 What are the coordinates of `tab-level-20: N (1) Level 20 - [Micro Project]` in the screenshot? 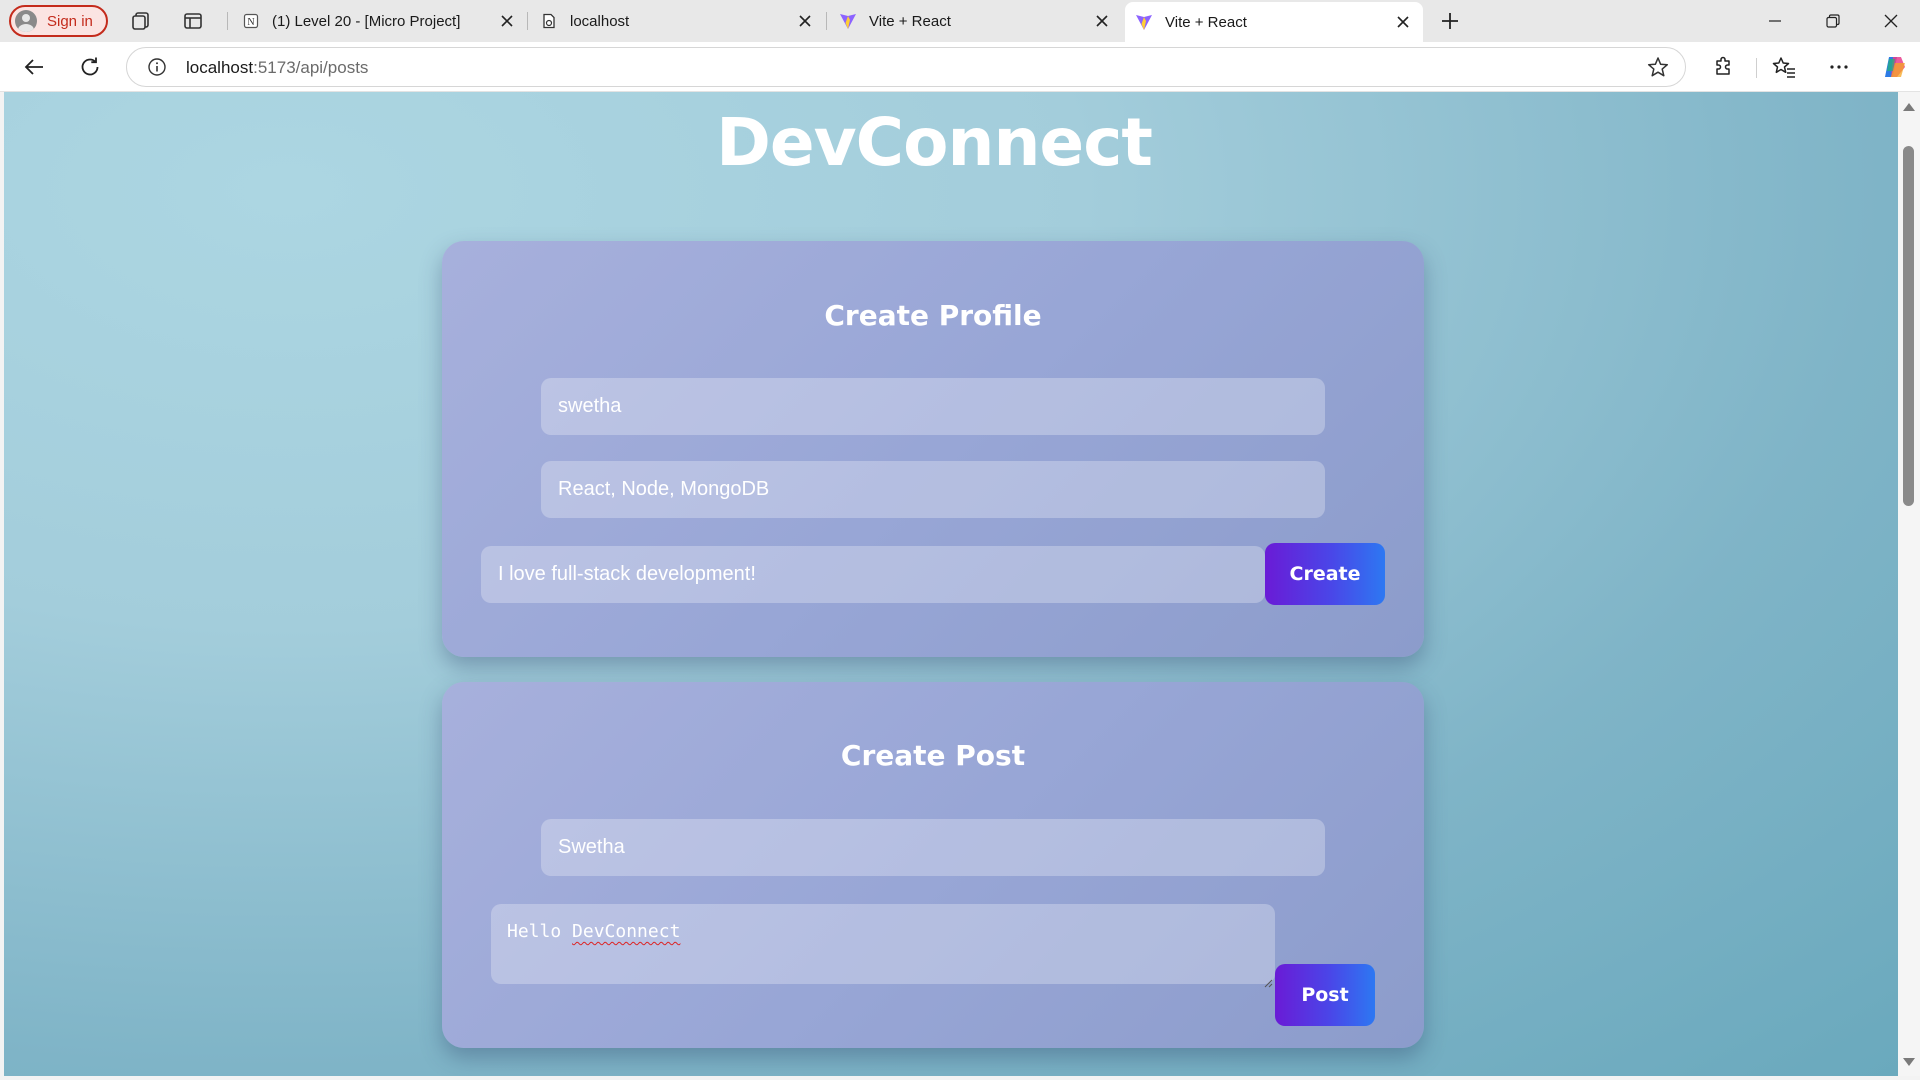 It's located at (379, 21).